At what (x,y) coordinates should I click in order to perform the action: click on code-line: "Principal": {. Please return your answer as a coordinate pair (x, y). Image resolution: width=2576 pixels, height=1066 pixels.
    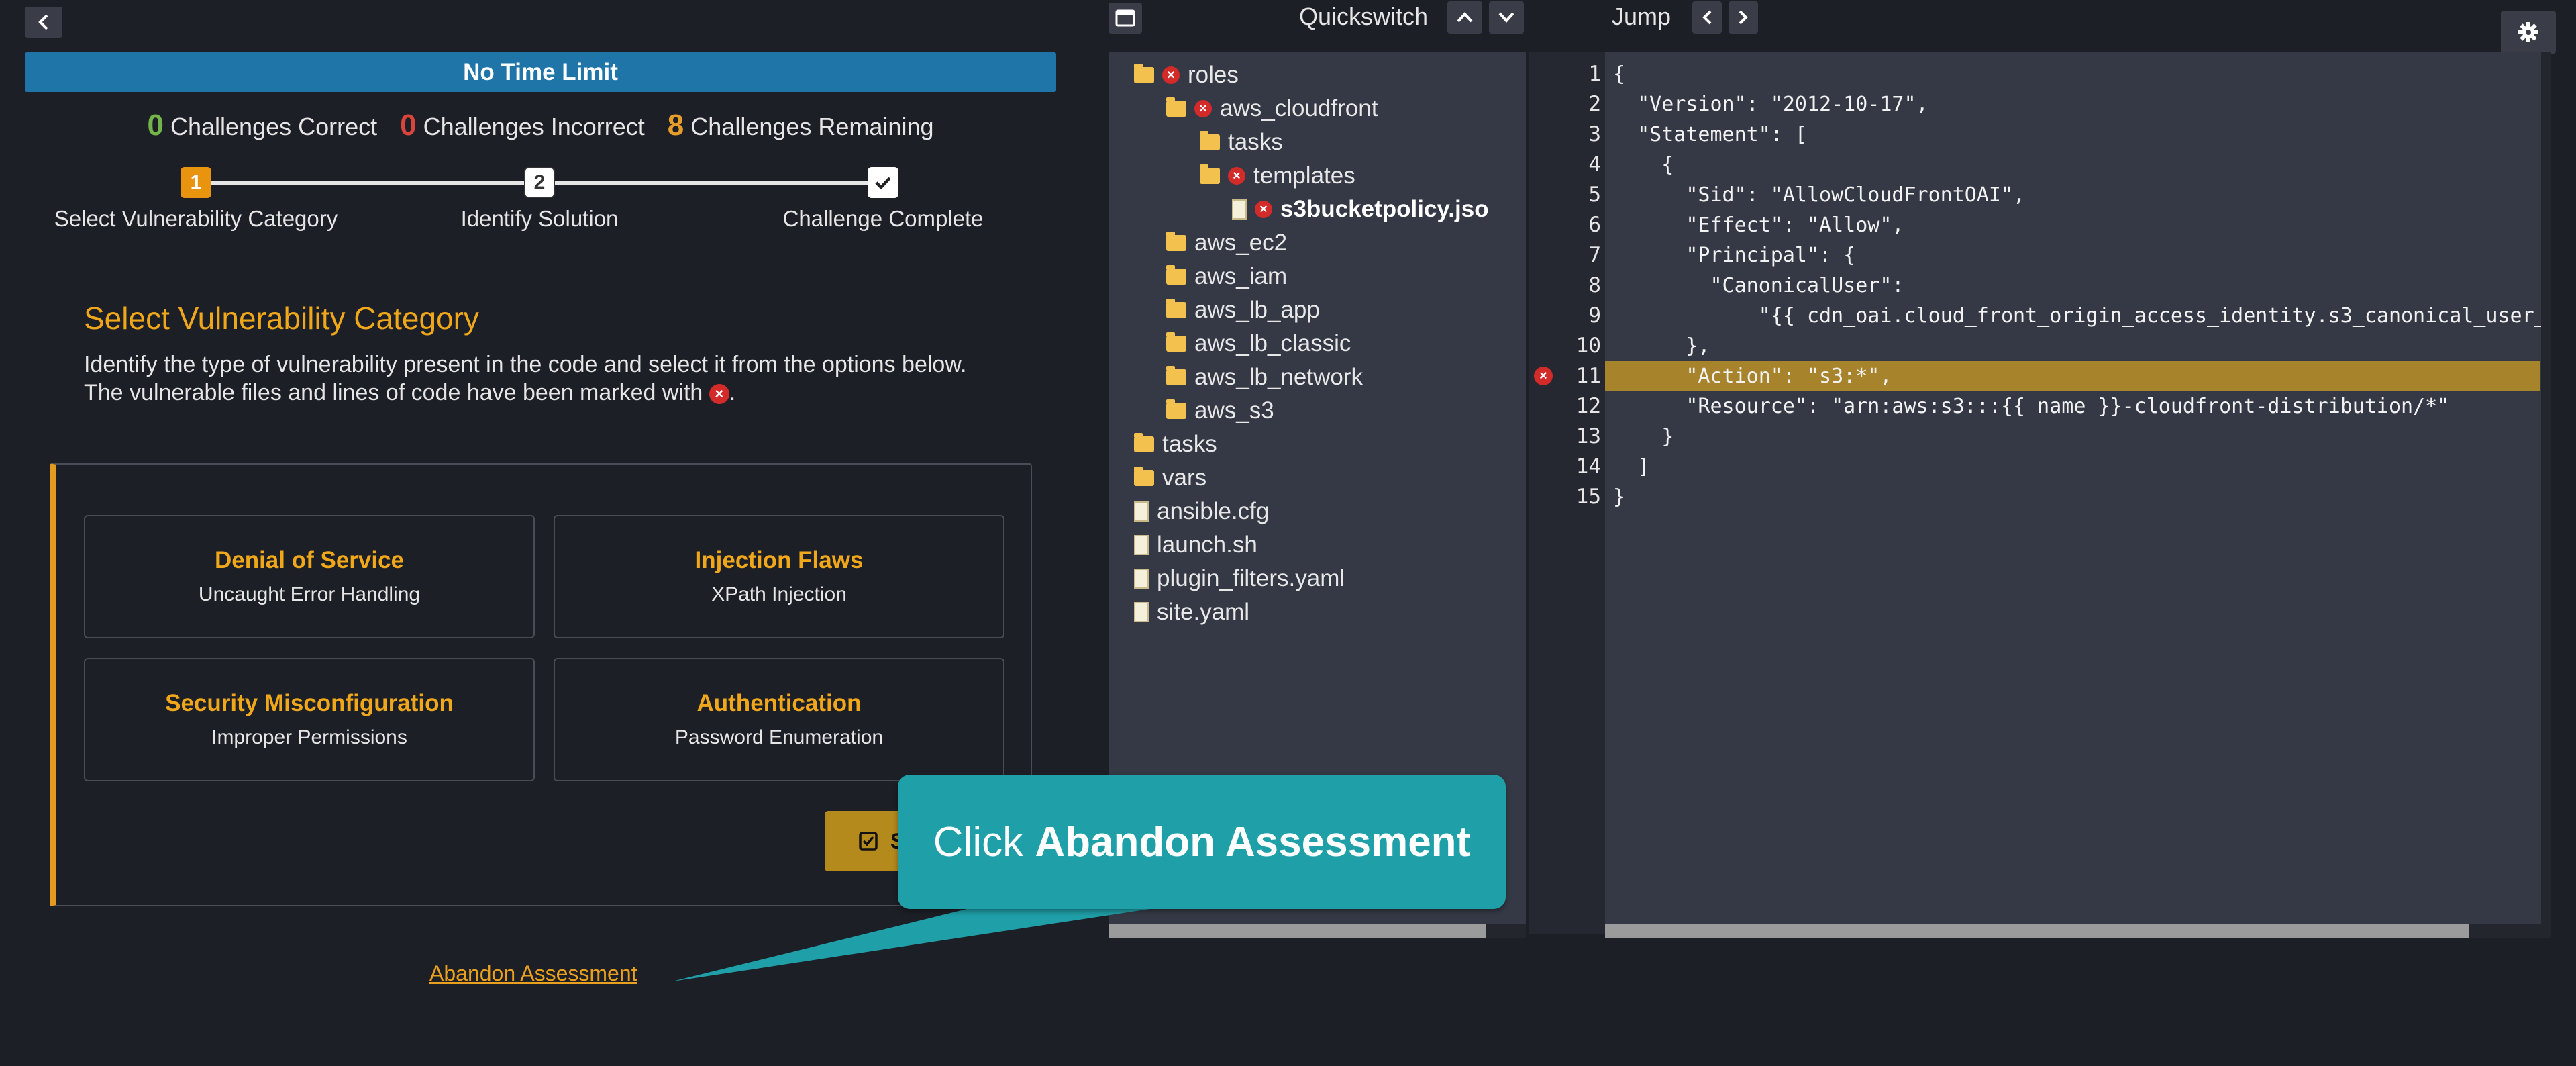
    Looking at the image, I should click on (1734, 255).